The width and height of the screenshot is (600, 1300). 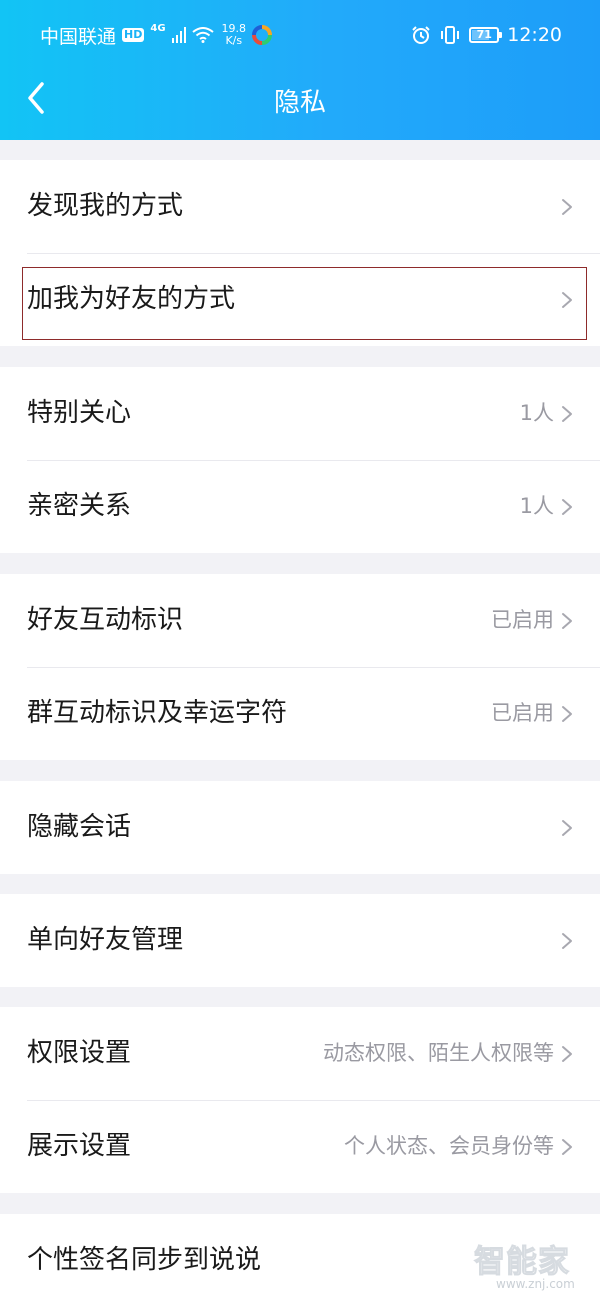 What do you see at coordinates (522, 1262) in the screenshot?
I see `watermark-text: 智能家` at bounding box center [522, 1262].